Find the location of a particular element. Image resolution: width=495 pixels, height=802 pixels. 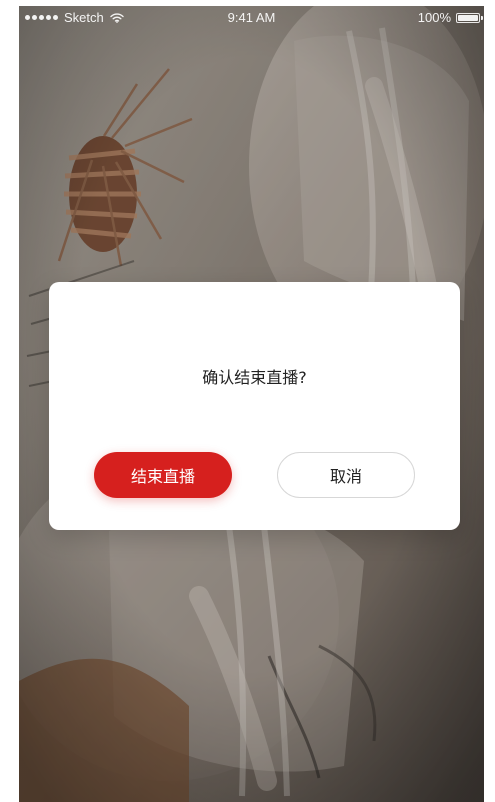

status-time: 9:41 AM is located at coordinates (251, 17).